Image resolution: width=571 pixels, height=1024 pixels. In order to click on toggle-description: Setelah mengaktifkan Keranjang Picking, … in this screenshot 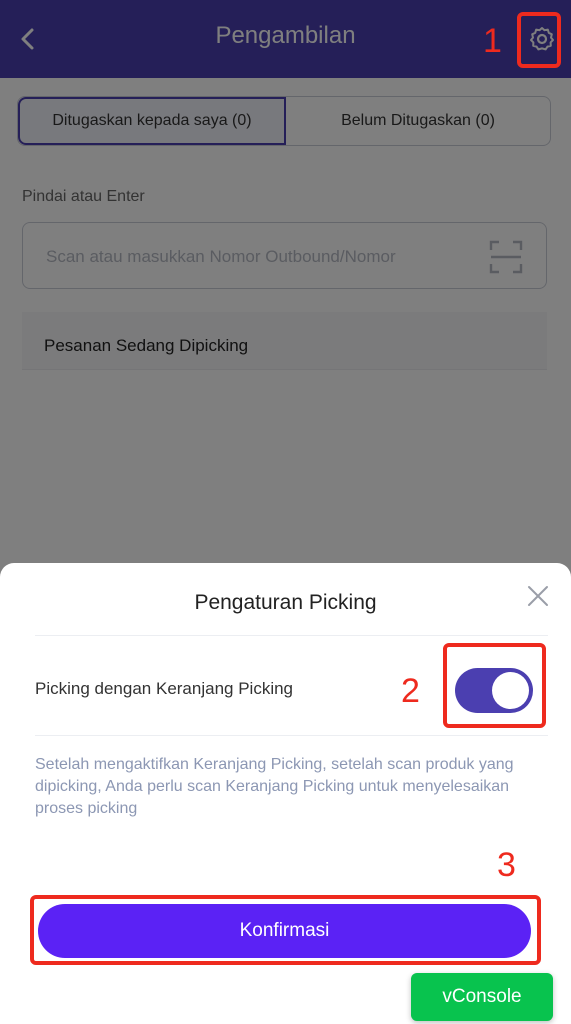, I will do `click(274, 786)`.